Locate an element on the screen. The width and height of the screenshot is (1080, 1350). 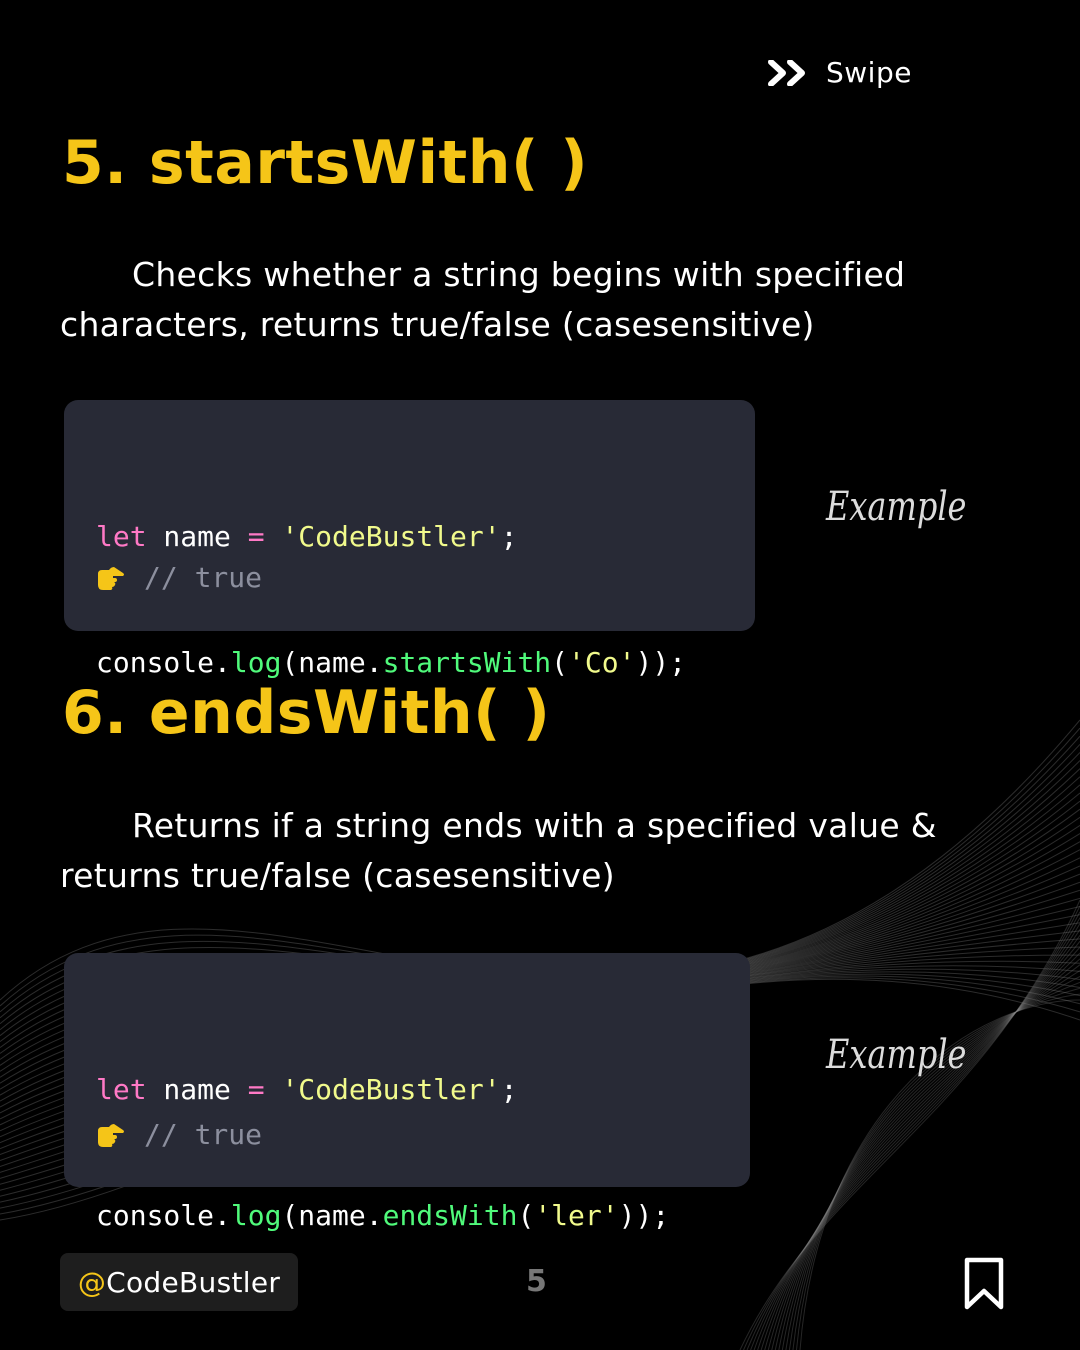
code-method: startsWith is located at coordinates (467, 662).